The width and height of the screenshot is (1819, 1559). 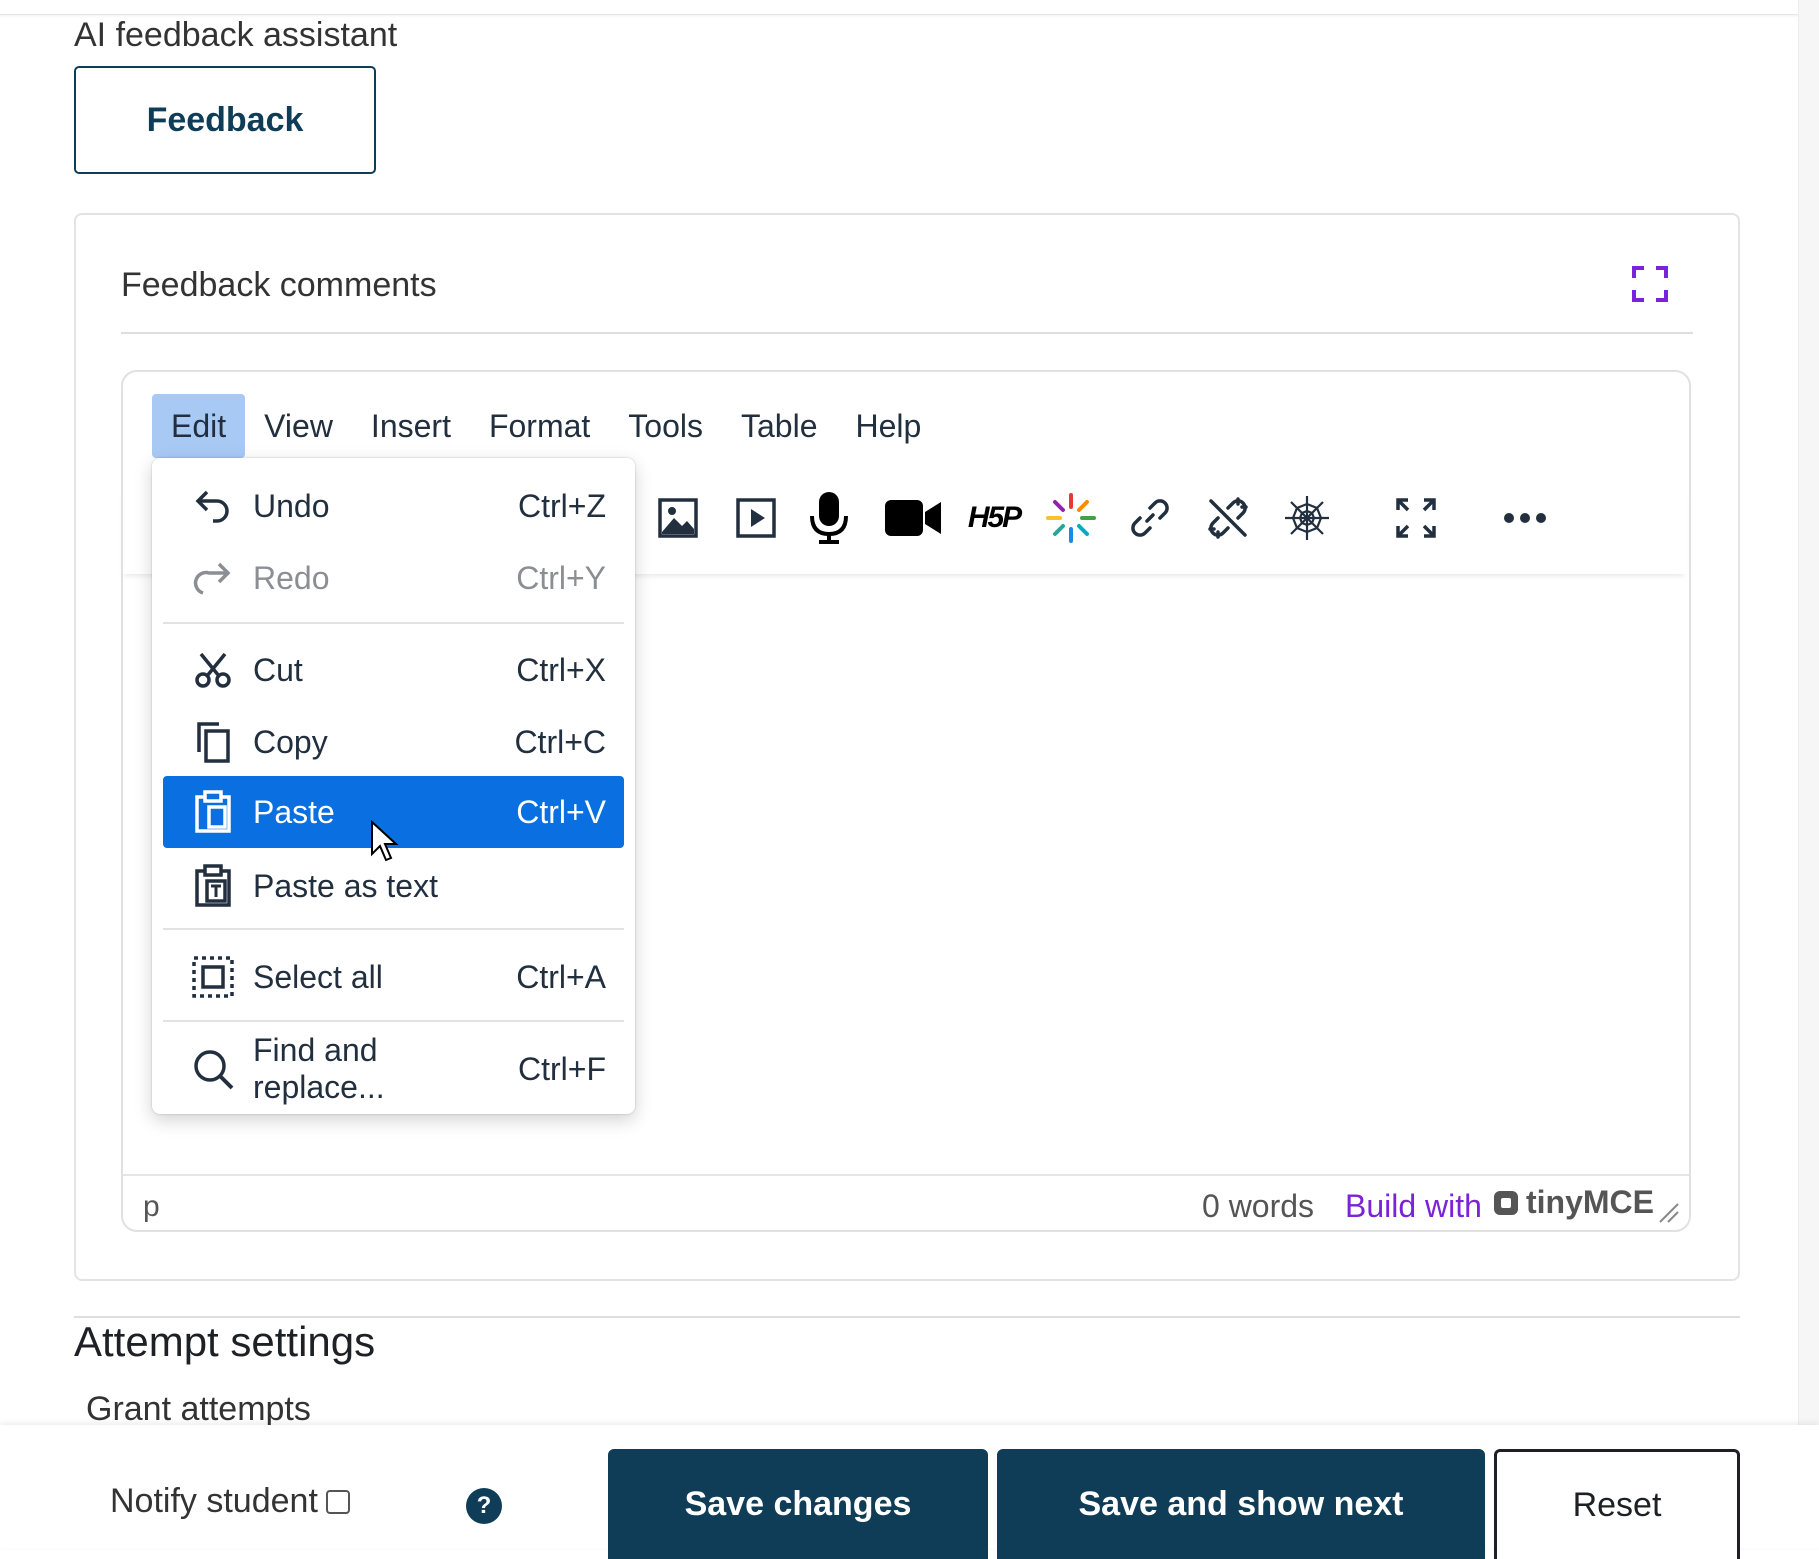 What do you see at coordinates (393, 977) in the screenshot?
I see `menu-item-select-all: Select all Ctrl+A` at bounding box center [393, 977].